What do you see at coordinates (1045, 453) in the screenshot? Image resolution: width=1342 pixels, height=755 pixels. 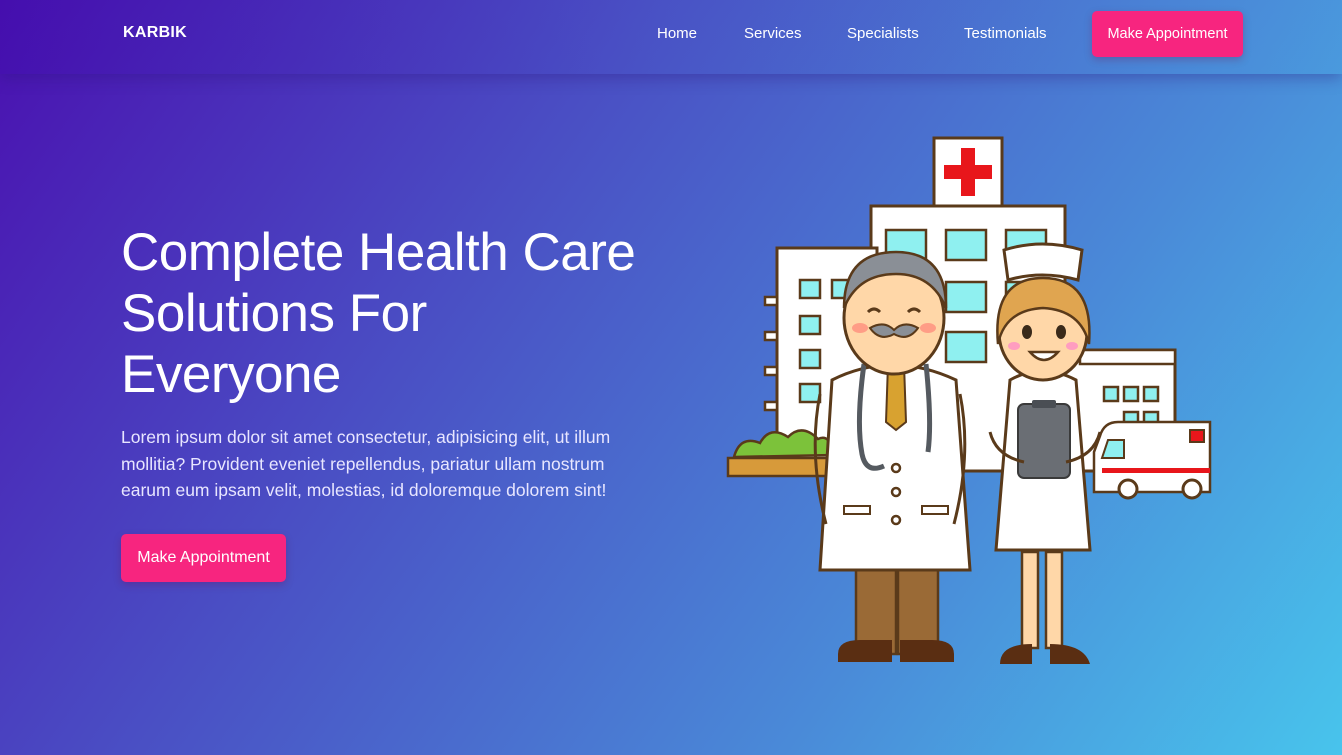 I see `nurse-figure` at bounding box center [1045, 453].